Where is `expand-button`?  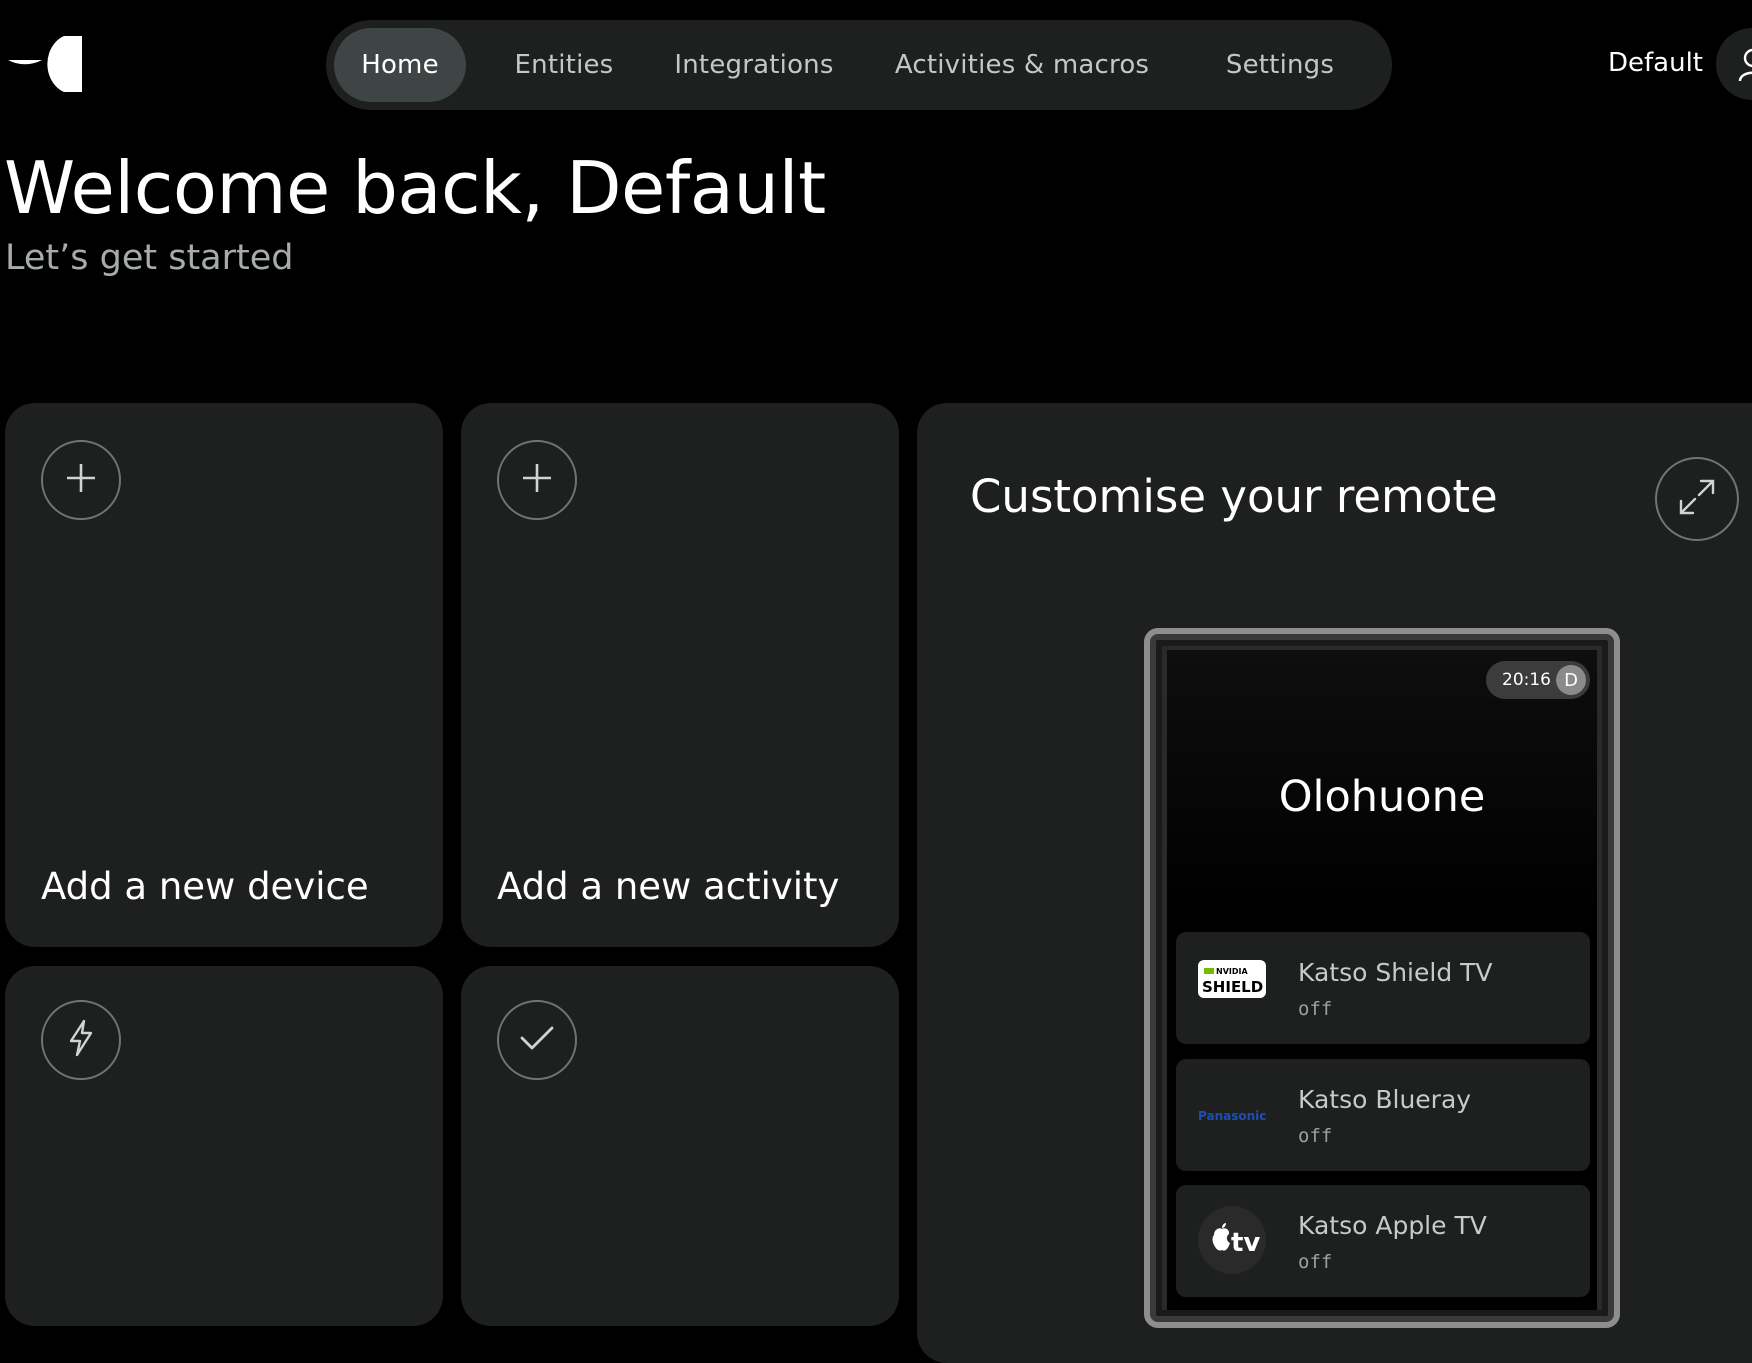
expand-button is located at coordinates (1697, 499).